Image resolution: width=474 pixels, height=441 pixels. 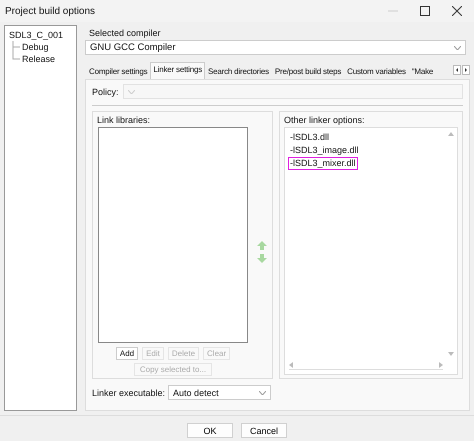 What do you see at coordinates (275, 47) in the screenshot?
I see `compiler-dropdown: GNU GCC Compiler` at bounding box center [275, 47].